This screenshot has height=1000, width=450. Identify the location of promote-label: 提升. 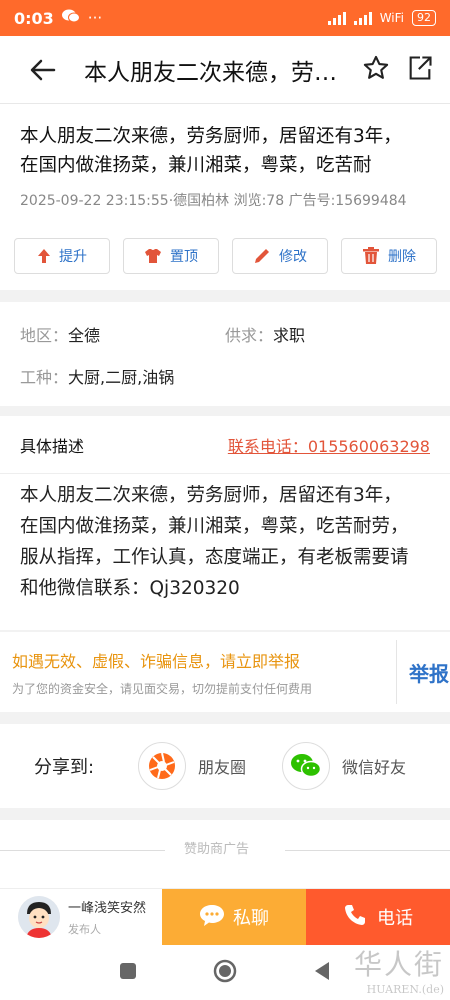
(73, 257).